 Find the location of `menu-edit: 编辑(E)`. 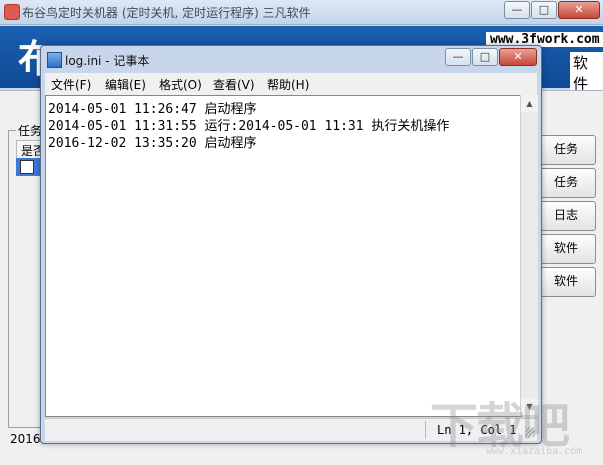

menu-edit: 编辑(E) is located at coordinates (125, 84).